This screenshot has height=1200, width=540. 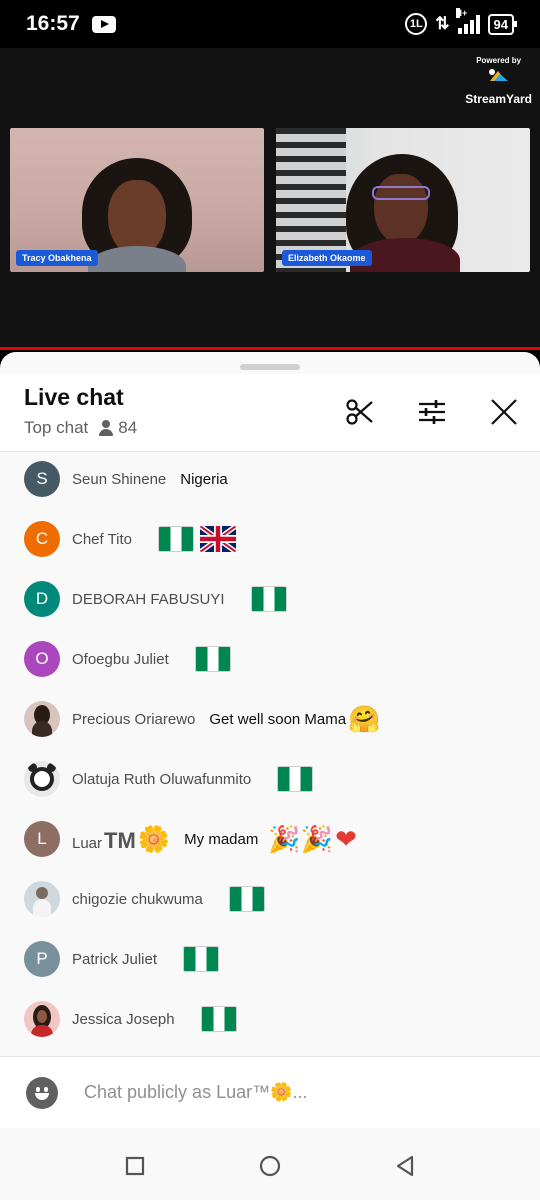 What do you see at coordinates (274, 1019) in the screenshot?
I see `chat-message: Jessica Joseph` at bounding box center [274, 1019].